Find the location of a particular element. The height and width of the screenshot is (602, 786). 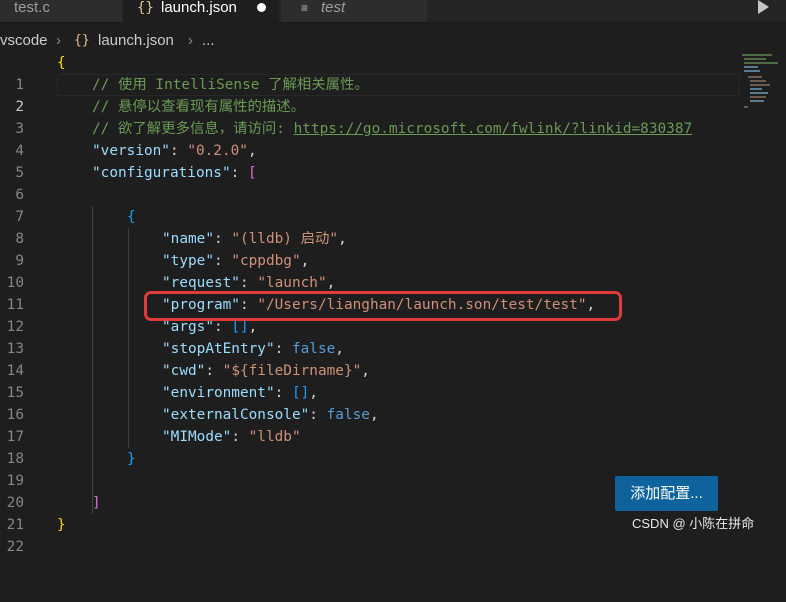

code-line: 22 } is located at coordinates (370, 534).